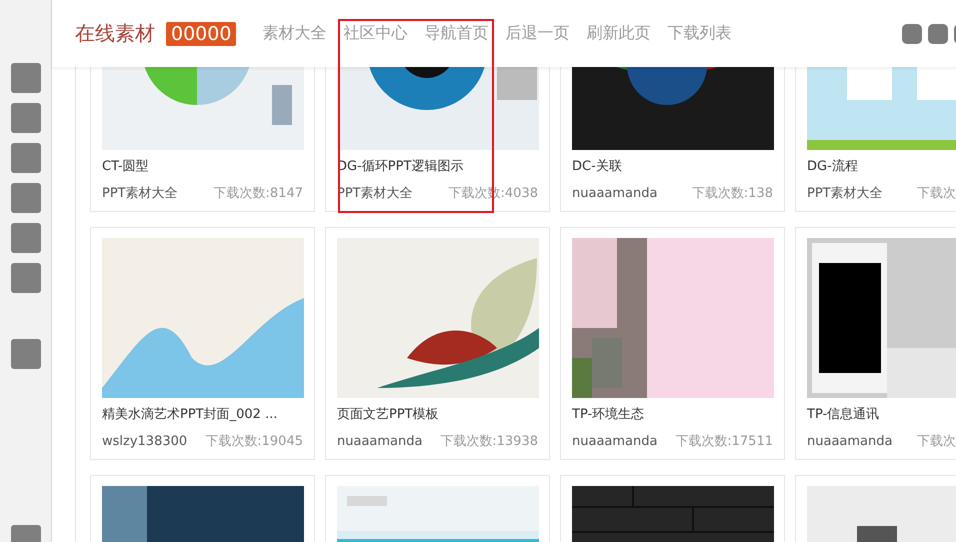 Image resolution: width=956 pixels, height=542 pixels. What do you see at coordinates (672, 139) in the screenshot?
I see `template-card: DC-关联 nuaaamanda 下载次数:138` at bounding box center [672, 139].